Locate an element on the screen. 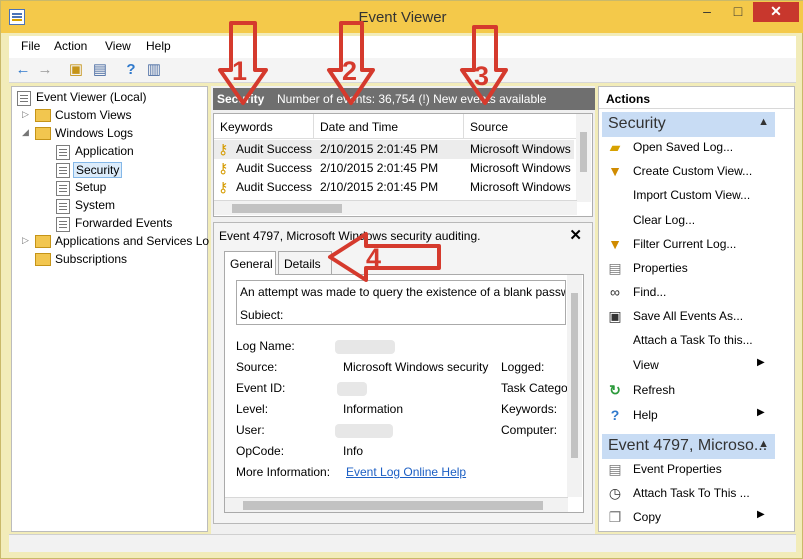  annotation-number-1: 1 is located at coordinates (240, 71).